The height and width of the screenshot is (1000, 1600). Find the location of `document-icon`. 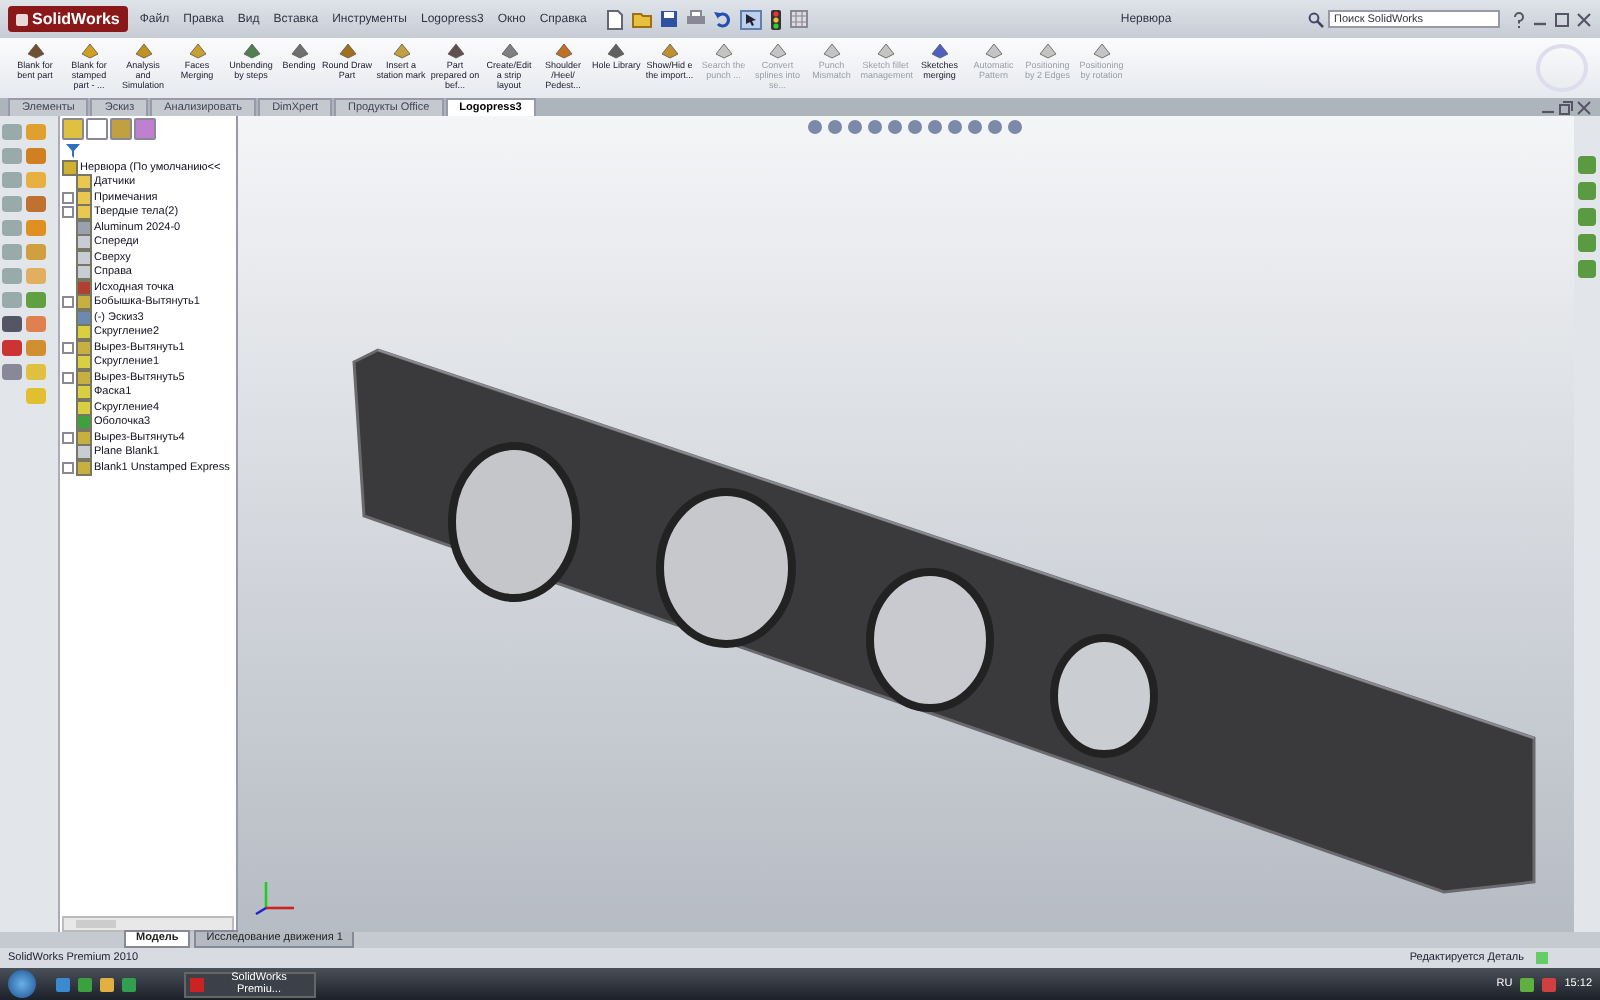

document-icon is located at coordinates (615, 19).